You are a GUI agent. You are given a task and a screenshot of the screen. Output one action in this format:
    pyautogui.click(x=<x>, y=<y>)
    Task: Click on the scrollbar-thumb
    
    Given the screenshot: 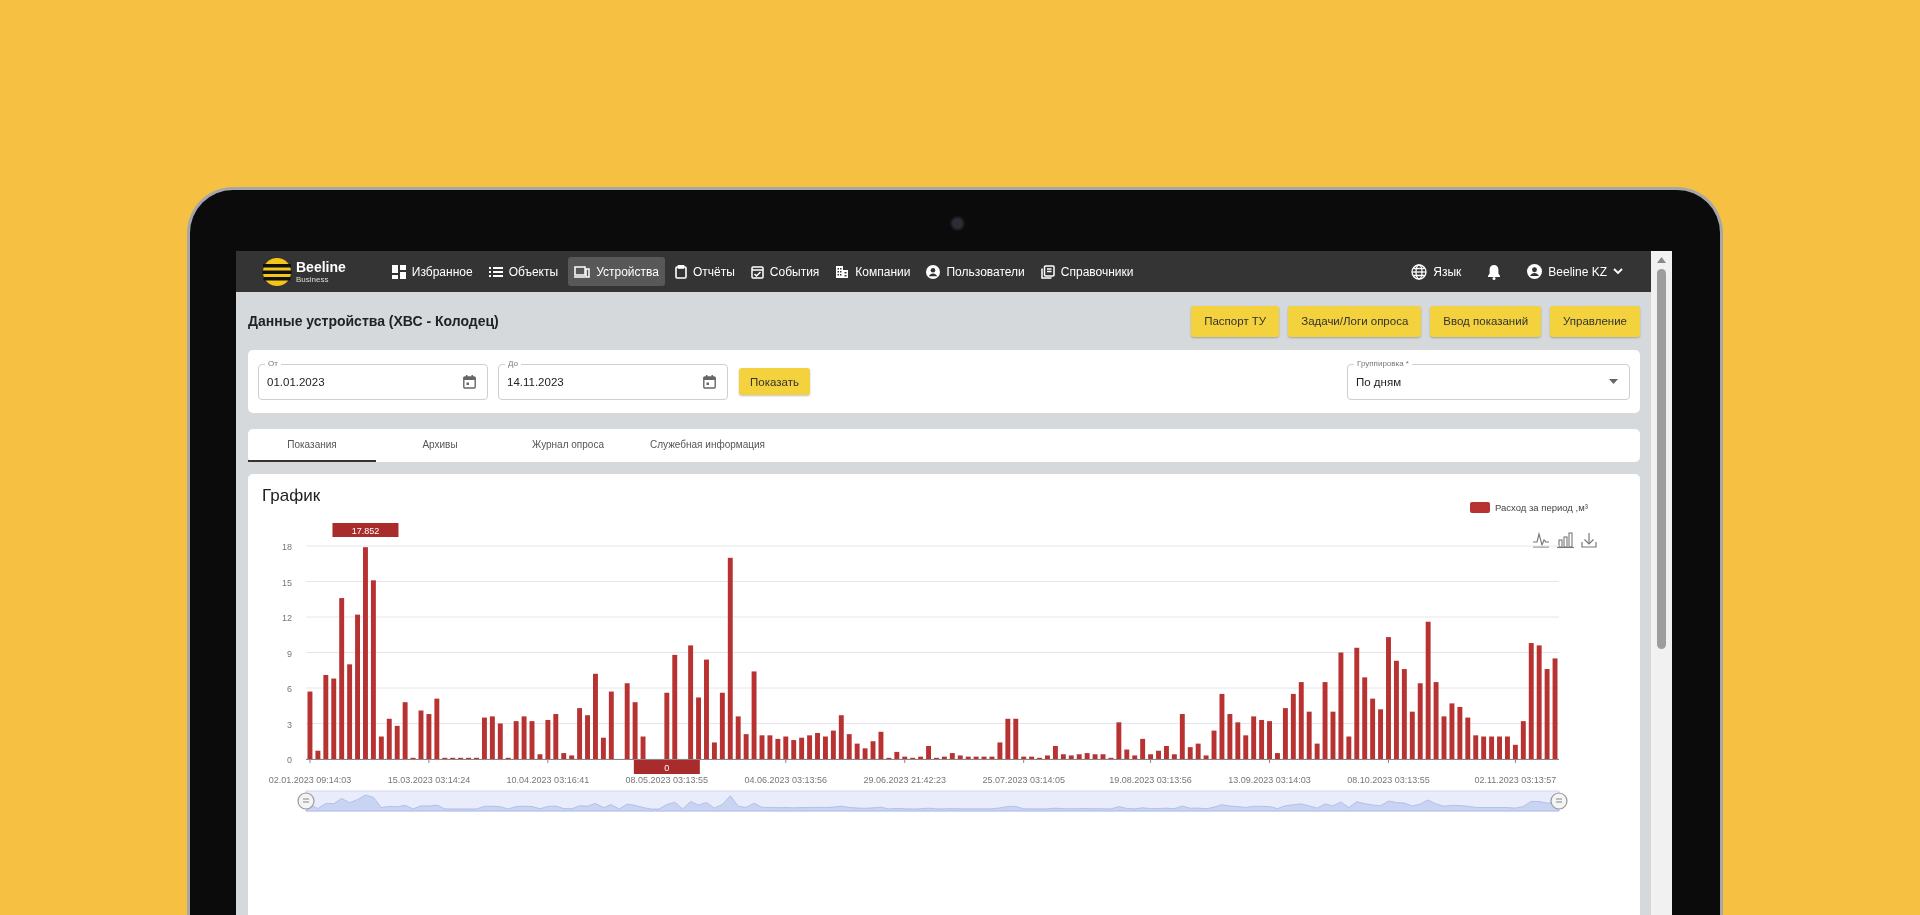 What is the action you would take?
    pyautogui.click(x=1661, y=459)
    